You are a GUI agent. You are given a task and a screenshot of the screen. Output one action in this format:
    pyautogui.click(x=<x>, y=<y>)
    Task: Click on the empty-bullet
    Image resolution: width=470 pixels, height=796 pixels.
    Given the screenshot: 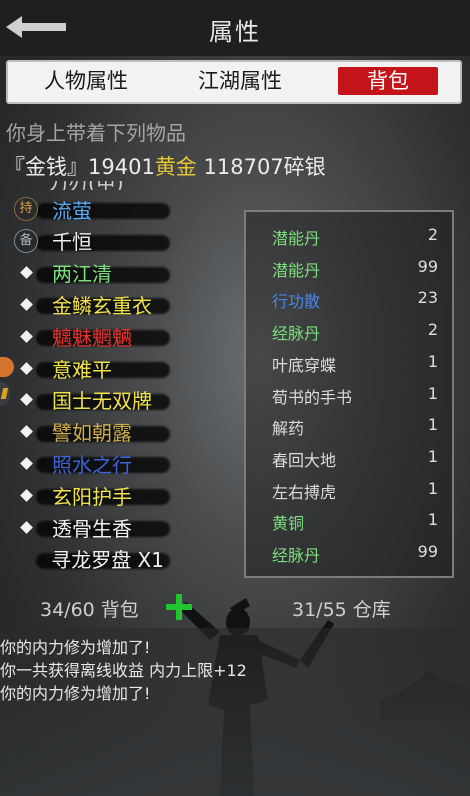 What is the action you would take?
    pyautogui.click(x=25, y=559)
    